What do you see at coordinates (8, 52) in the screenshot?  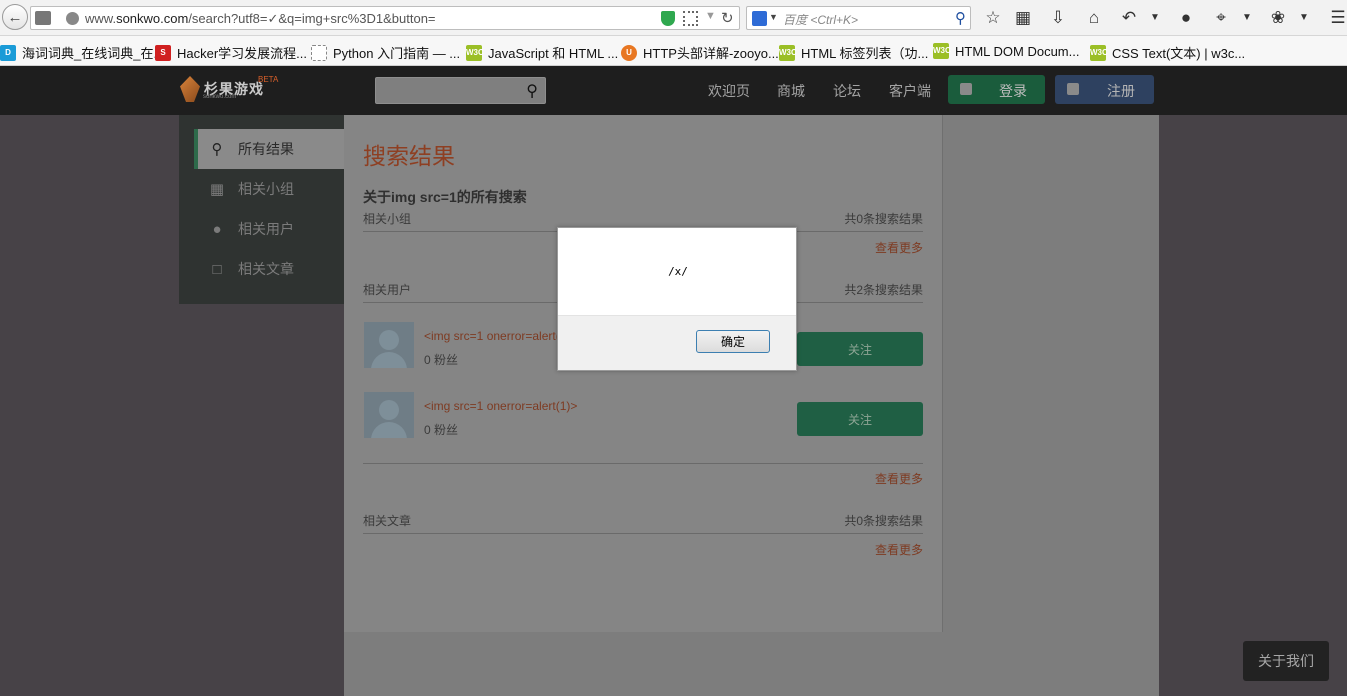 I see `dictionary-icon: D` at bounding box center [8, 52].